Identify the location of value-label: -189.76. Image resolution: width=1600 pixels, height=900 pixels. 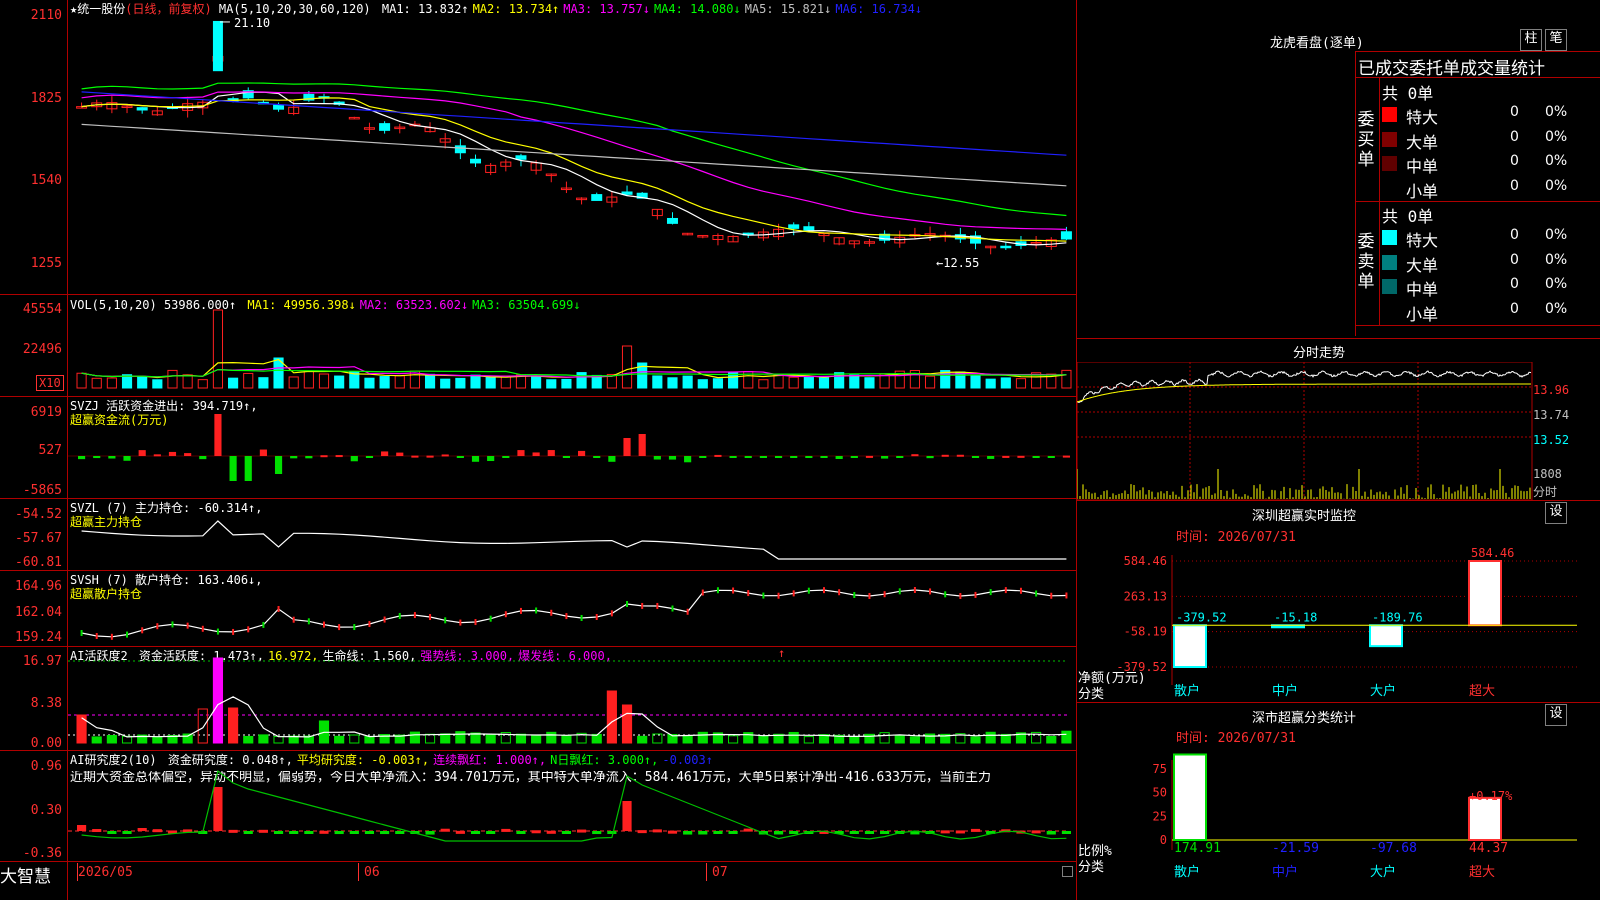
(1397, 617).